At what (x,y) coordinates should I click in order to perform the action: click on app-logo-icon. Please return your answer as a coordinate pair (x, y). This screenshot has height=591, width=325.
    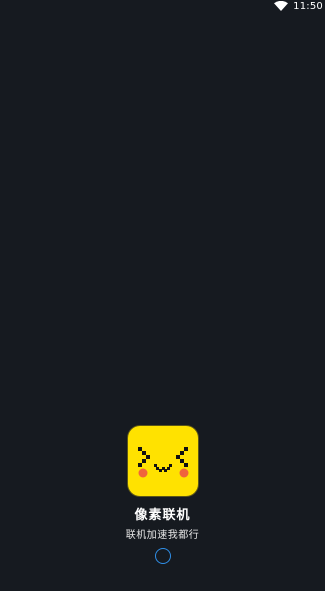
    Looking at the image, I should click on (162, 461).